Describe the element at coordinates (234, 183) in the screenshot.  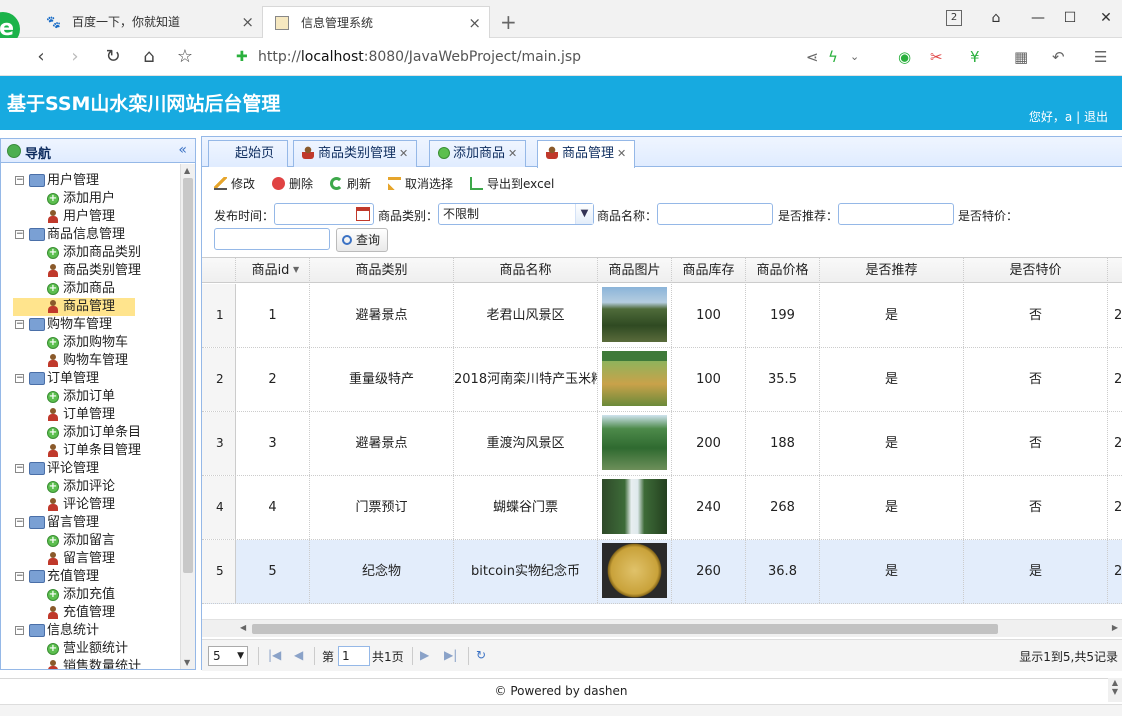
I see `edit-button: 修改` at that location.